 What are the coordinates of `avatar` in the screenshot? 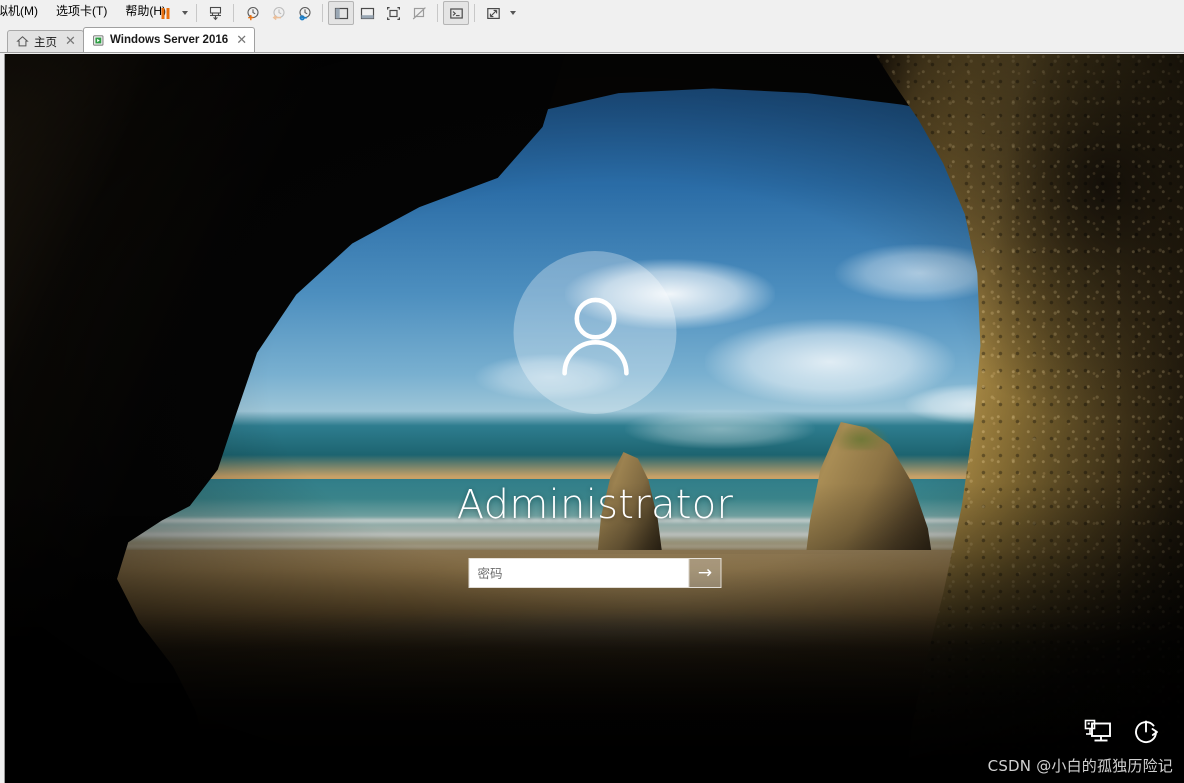 It's located at (595, 332).